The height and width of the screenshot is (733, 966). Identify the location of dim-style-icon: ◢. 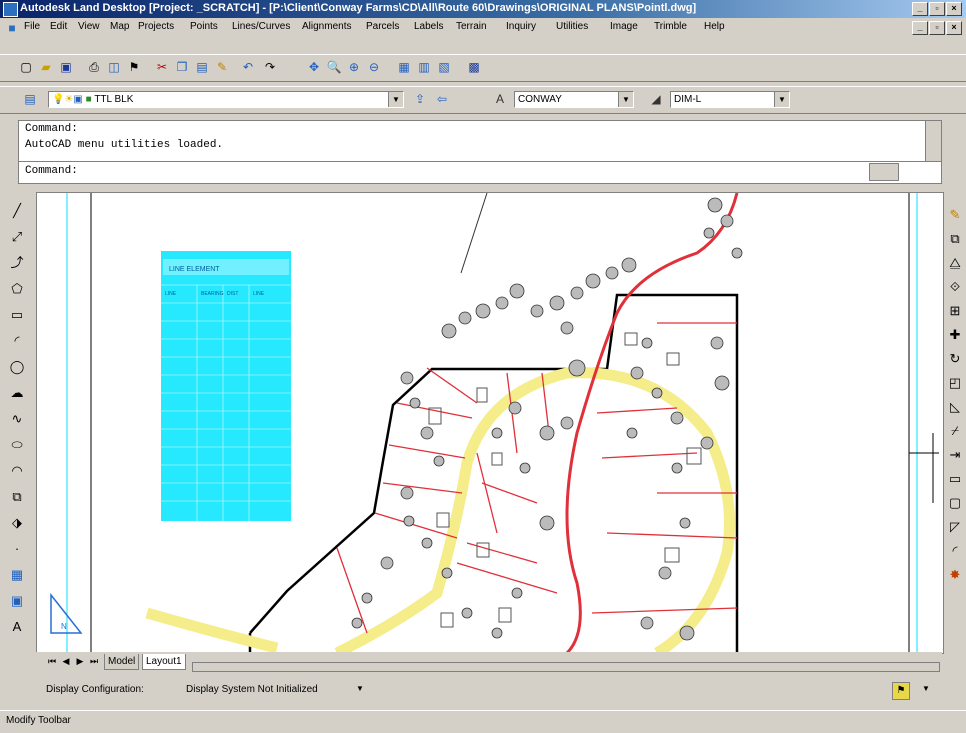
(656, 99).